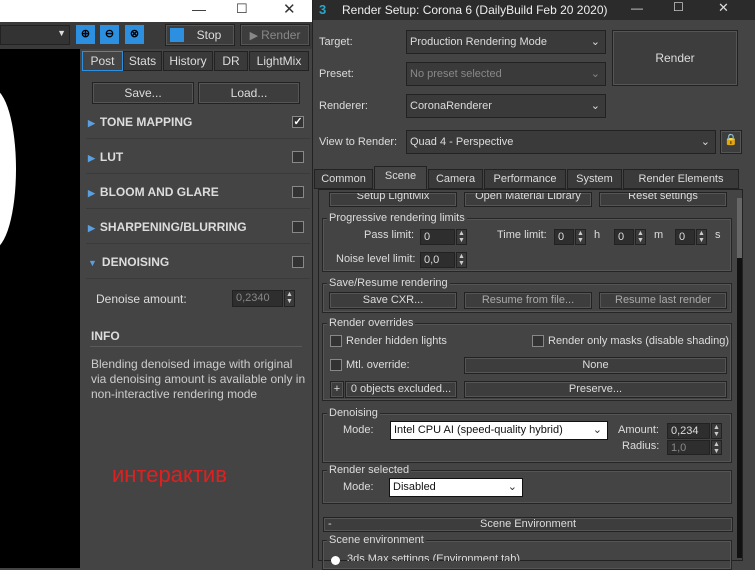 The height and width of the screenshot is (570, 755). I want to click on minutes-spinner: ▲ ▼, so click(640, 237).